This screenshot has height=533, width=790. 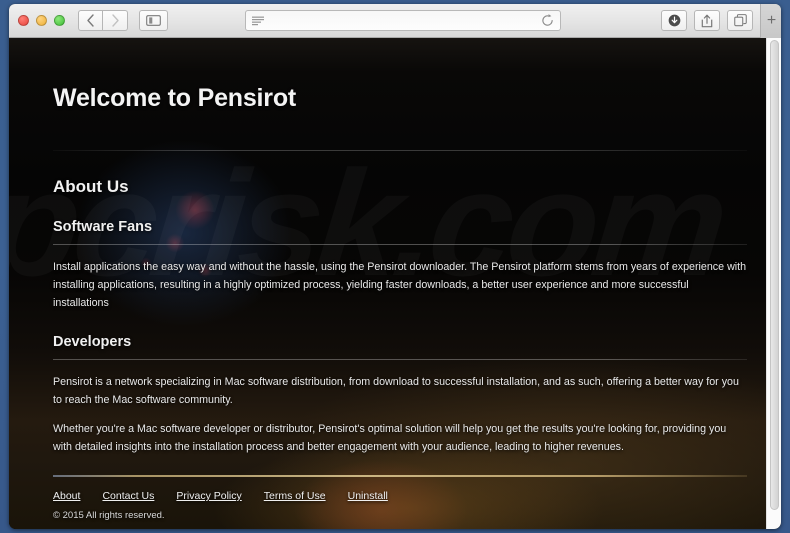 I want to click on footer-link-privacy-policy: Privacy Policy, so click(x=208, y=496).